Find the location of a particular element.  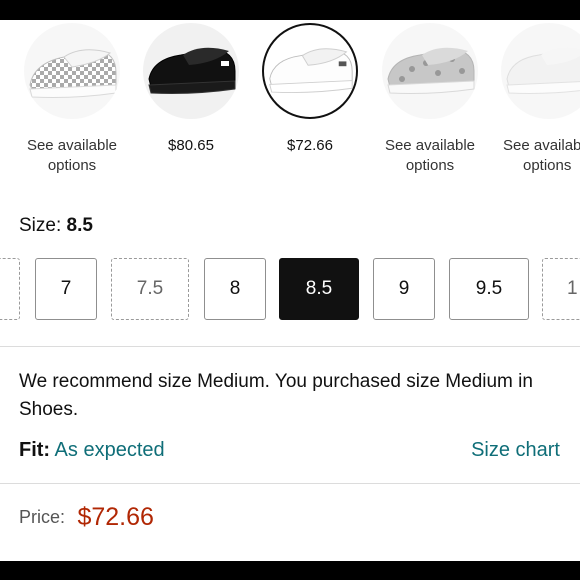

size-chart-link: Size chart is located at coordinates (515, 450).